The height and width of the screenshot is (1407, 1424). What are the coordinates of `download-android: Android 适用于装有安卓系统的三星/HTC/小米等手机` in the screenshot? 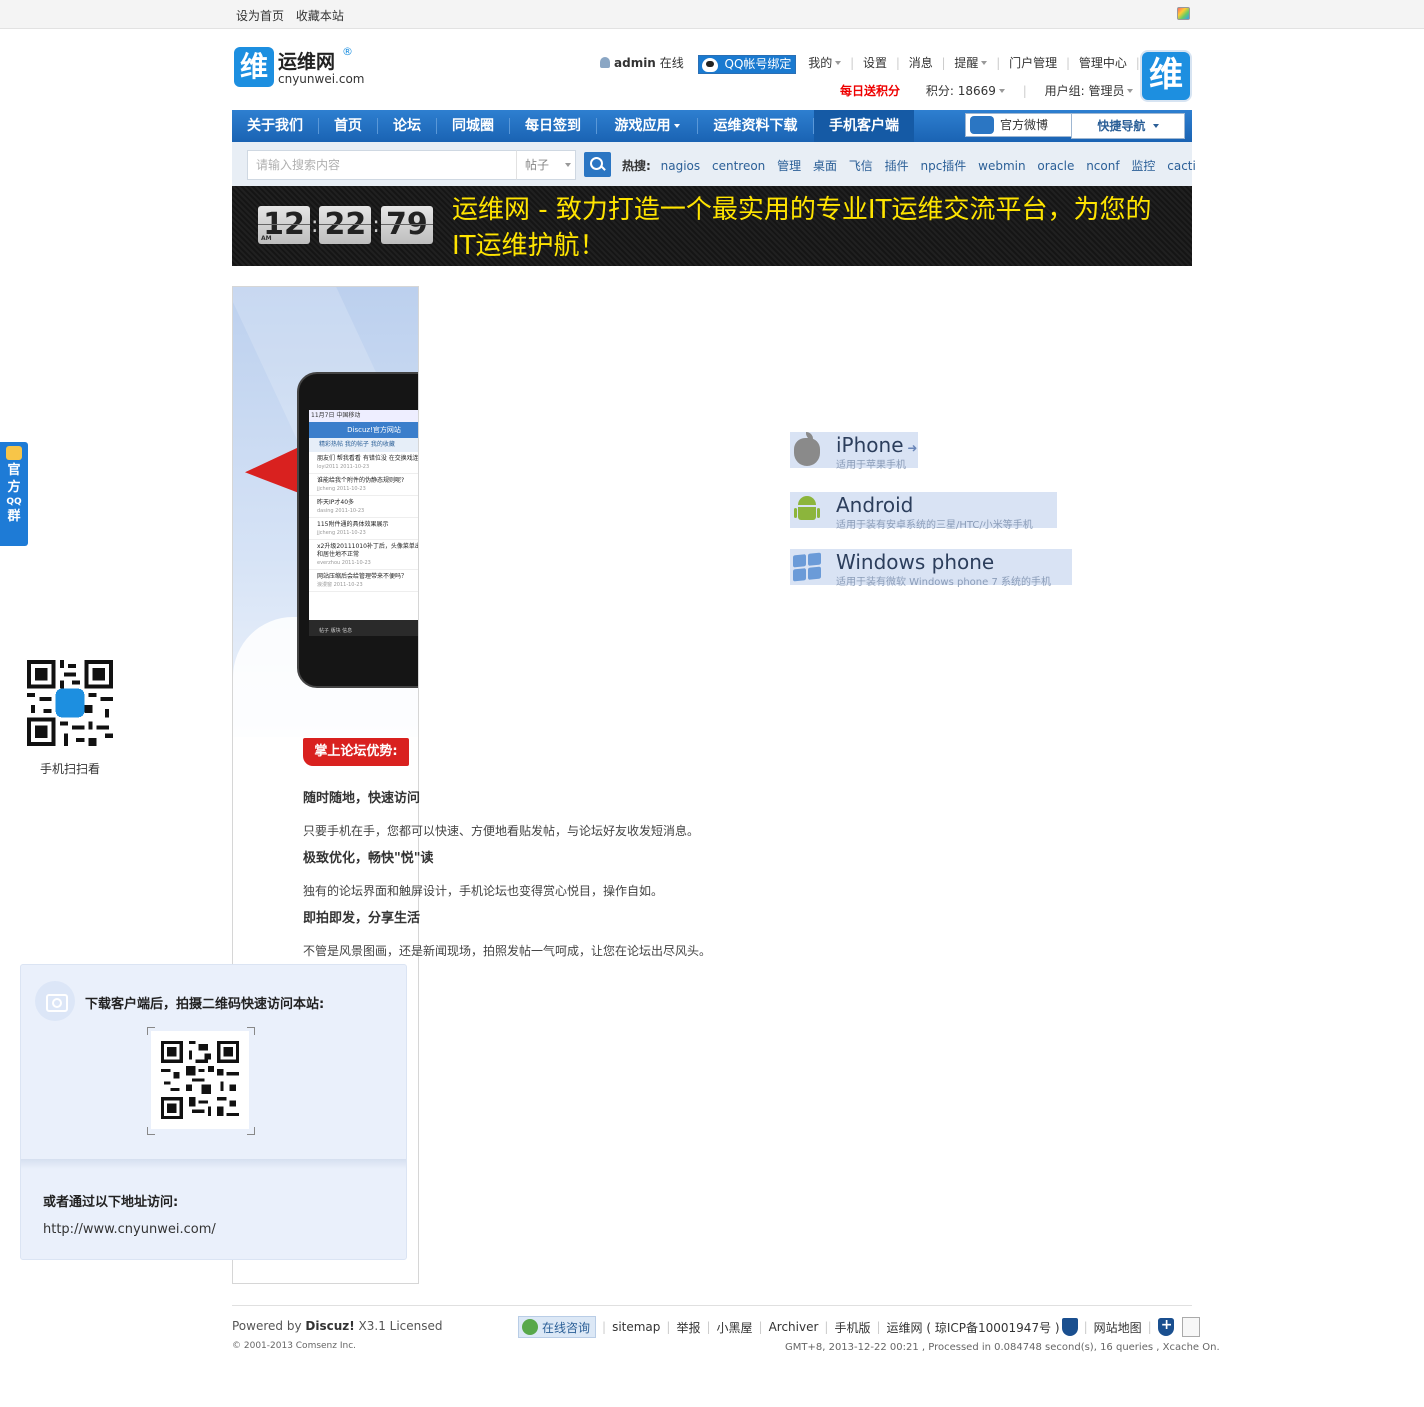 It's located at (923, 511).